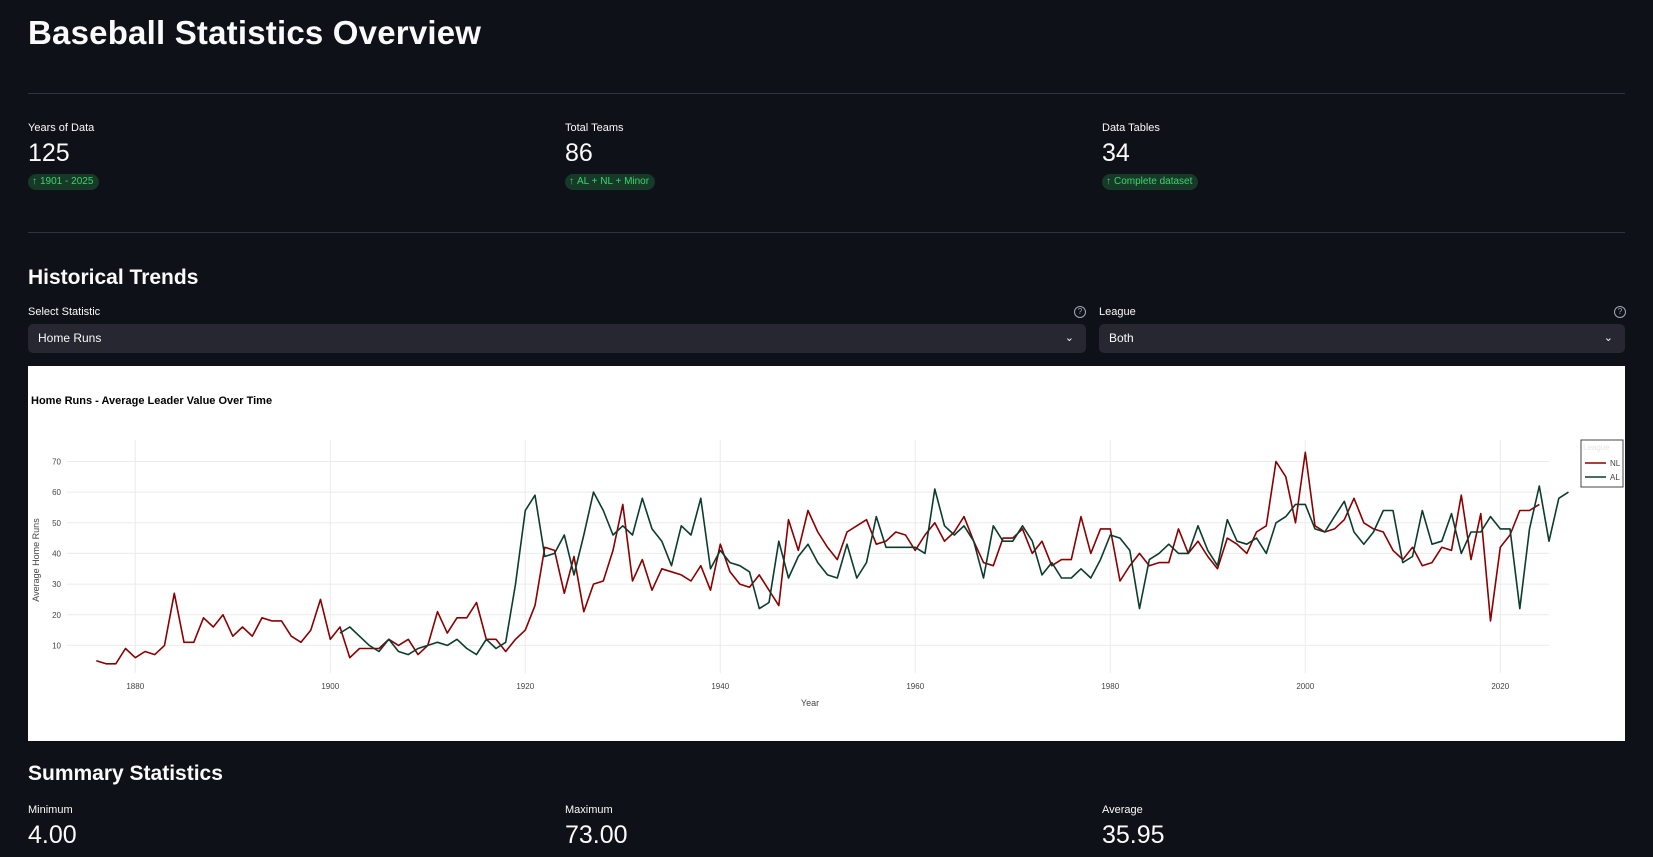 This screenshot has width=1653, height=857. Describe the element at coordinates (1121, 338) in the screenshot. I see `league-value: Both` at that location.